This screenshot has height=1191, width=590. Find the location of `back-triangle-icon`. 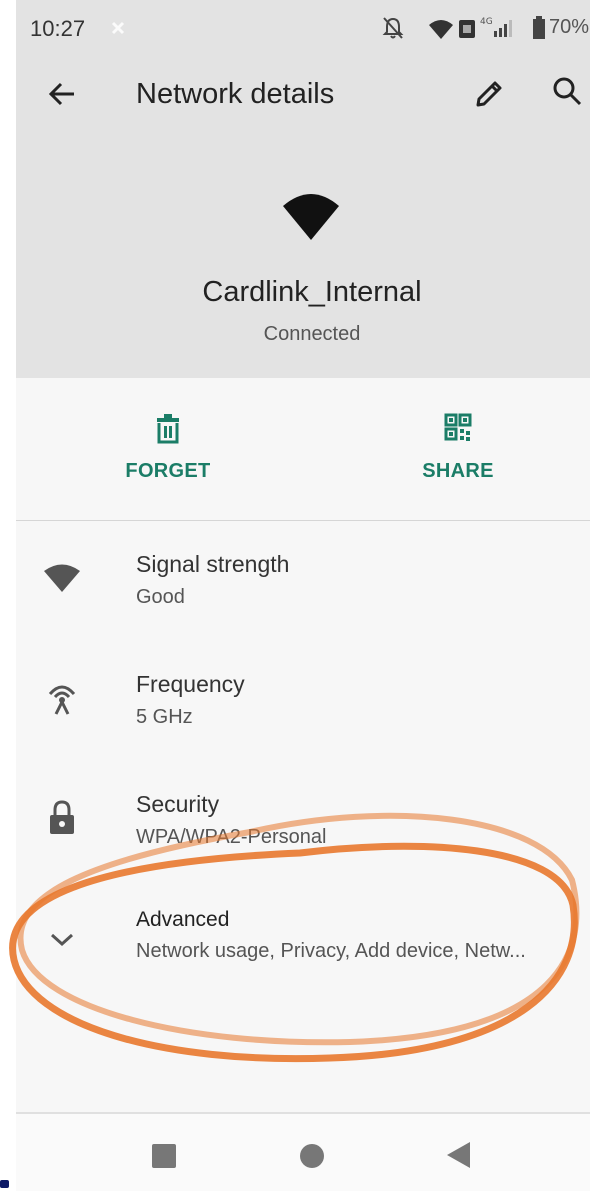

back-triangle-icon is located at coordinates (458, 1155).